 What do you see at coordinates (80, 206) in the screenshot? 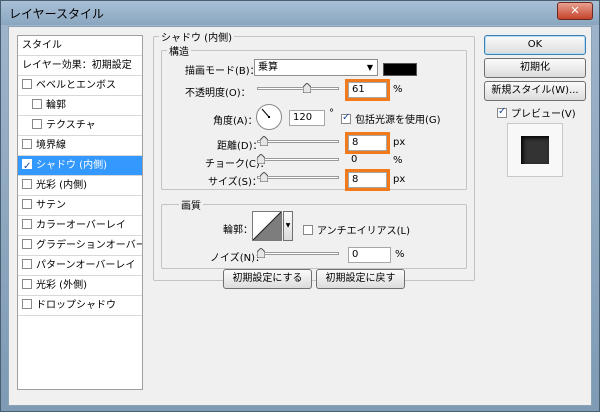
I see `style-item-satin: サテン` at bounding box center [80, 206].